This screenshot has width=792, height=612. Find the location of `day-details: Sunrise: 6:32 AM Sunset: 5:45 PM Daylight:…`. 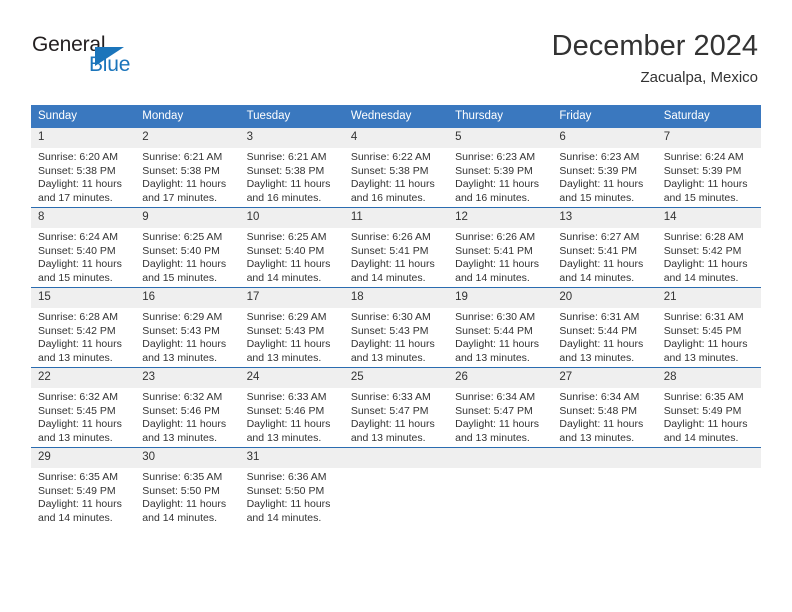

day-details: Sunrise: 6:32 AM Sunset: 5:45 PM Daylight:… is located at coordinates (83, 416).